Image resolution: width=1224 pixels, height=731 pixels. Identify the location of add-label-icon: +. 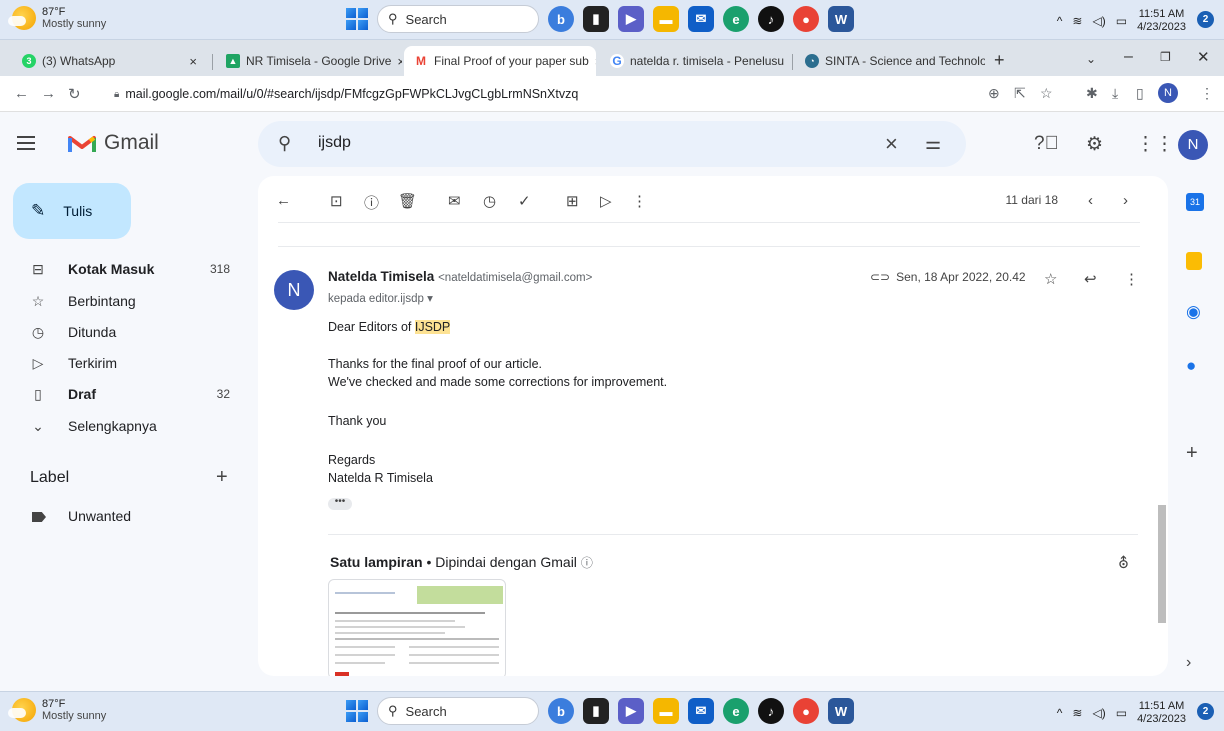
(222, 477).